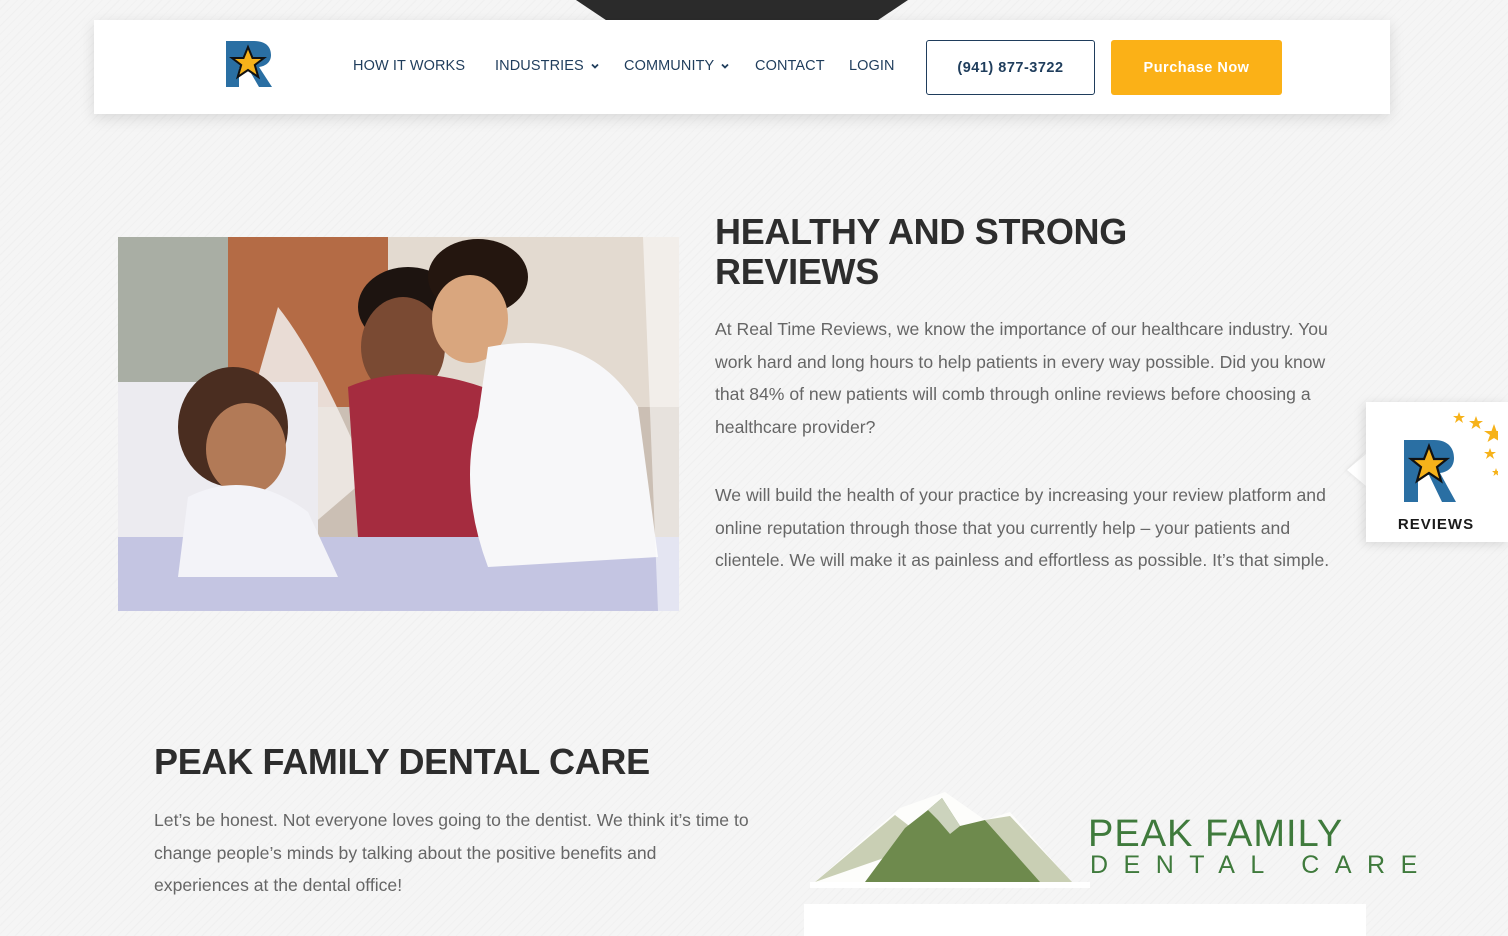  I want to click on nav-login: LOGIN, so click(872, 66).